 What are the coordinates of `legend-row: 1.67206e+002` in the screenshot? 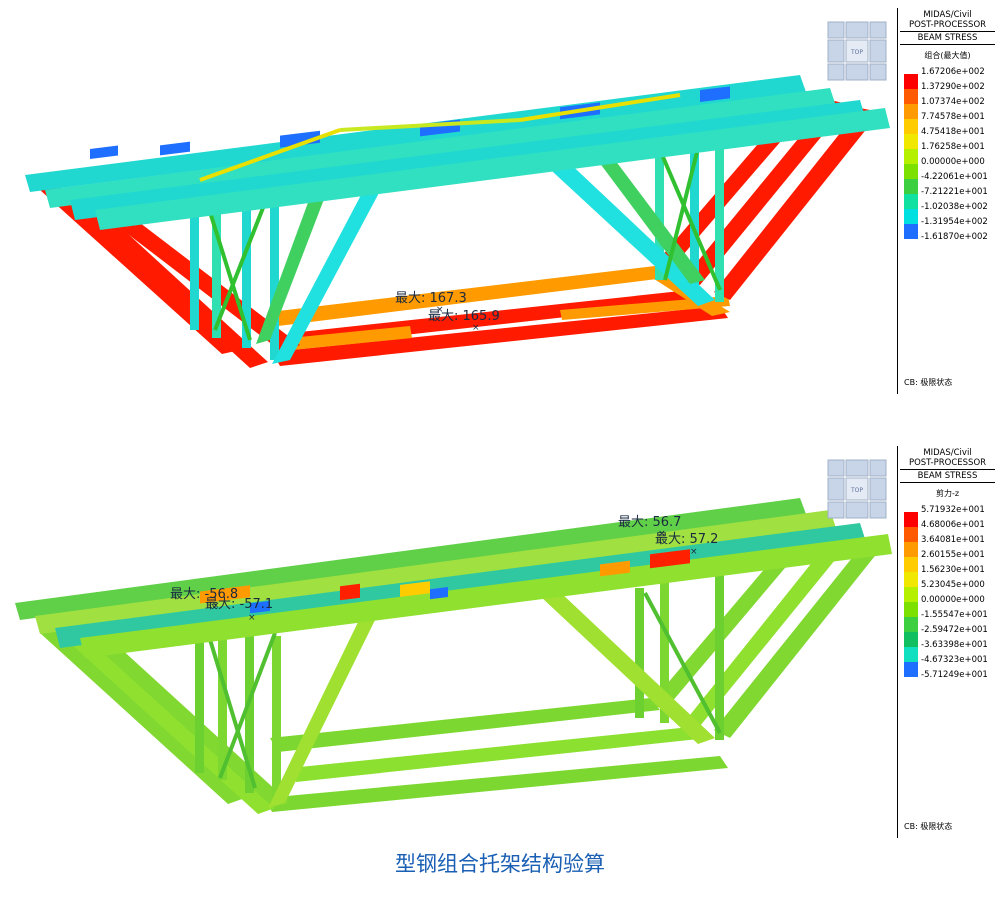 It's located at (950, 78).